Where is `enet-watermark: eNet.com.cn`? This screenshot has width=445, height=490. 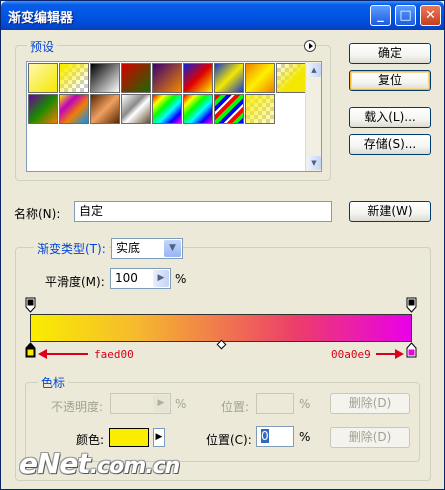
enet-watermark: eNet.com.cn is located at coordinates (99, 463).